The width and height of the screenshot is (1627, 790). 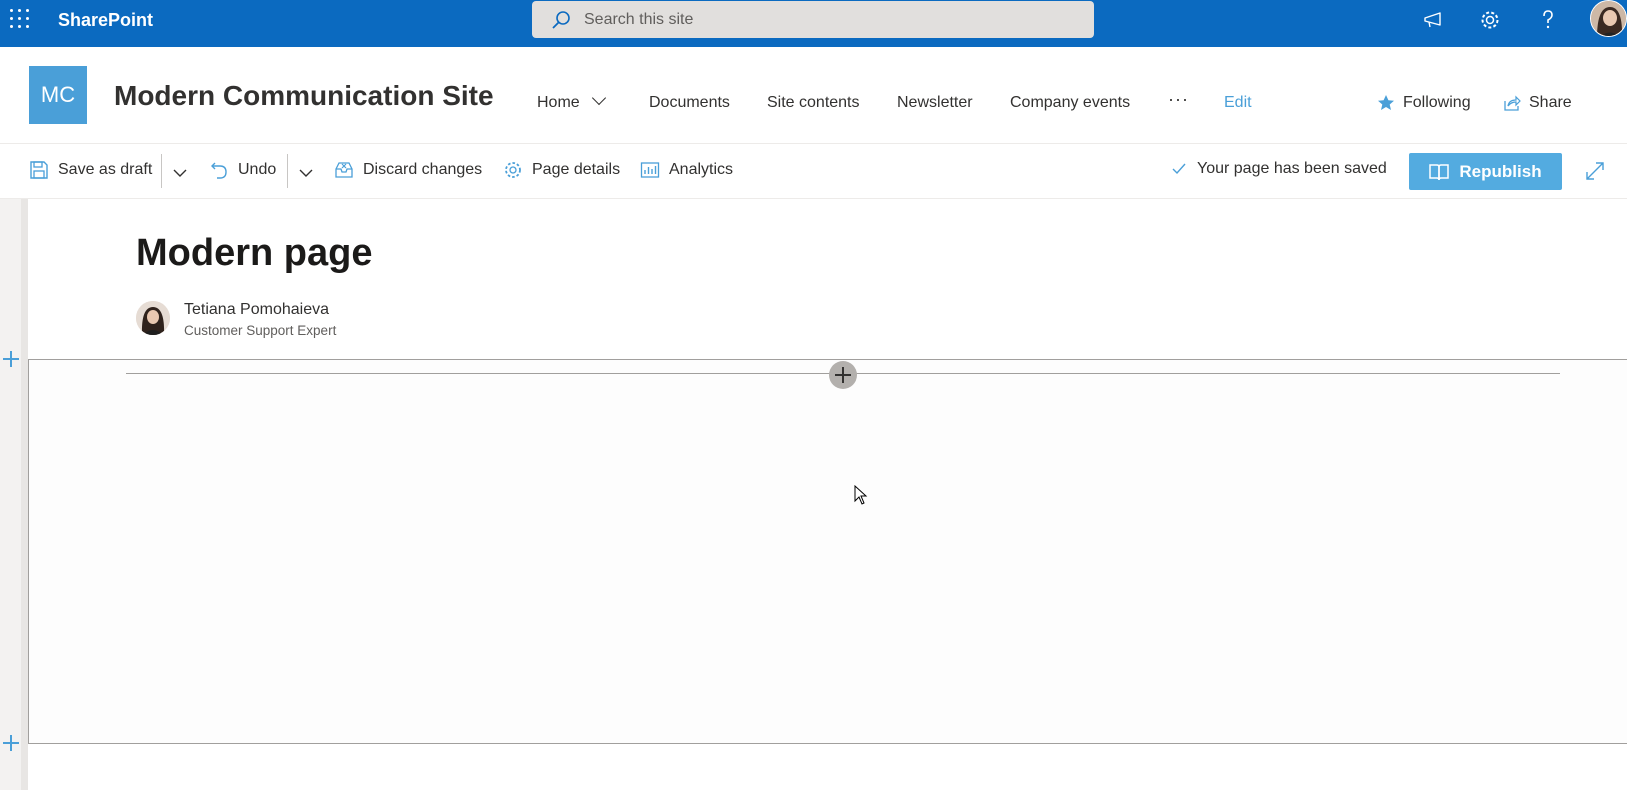 I want to click on nav-documents: Documents, so click(x=689, y=103).